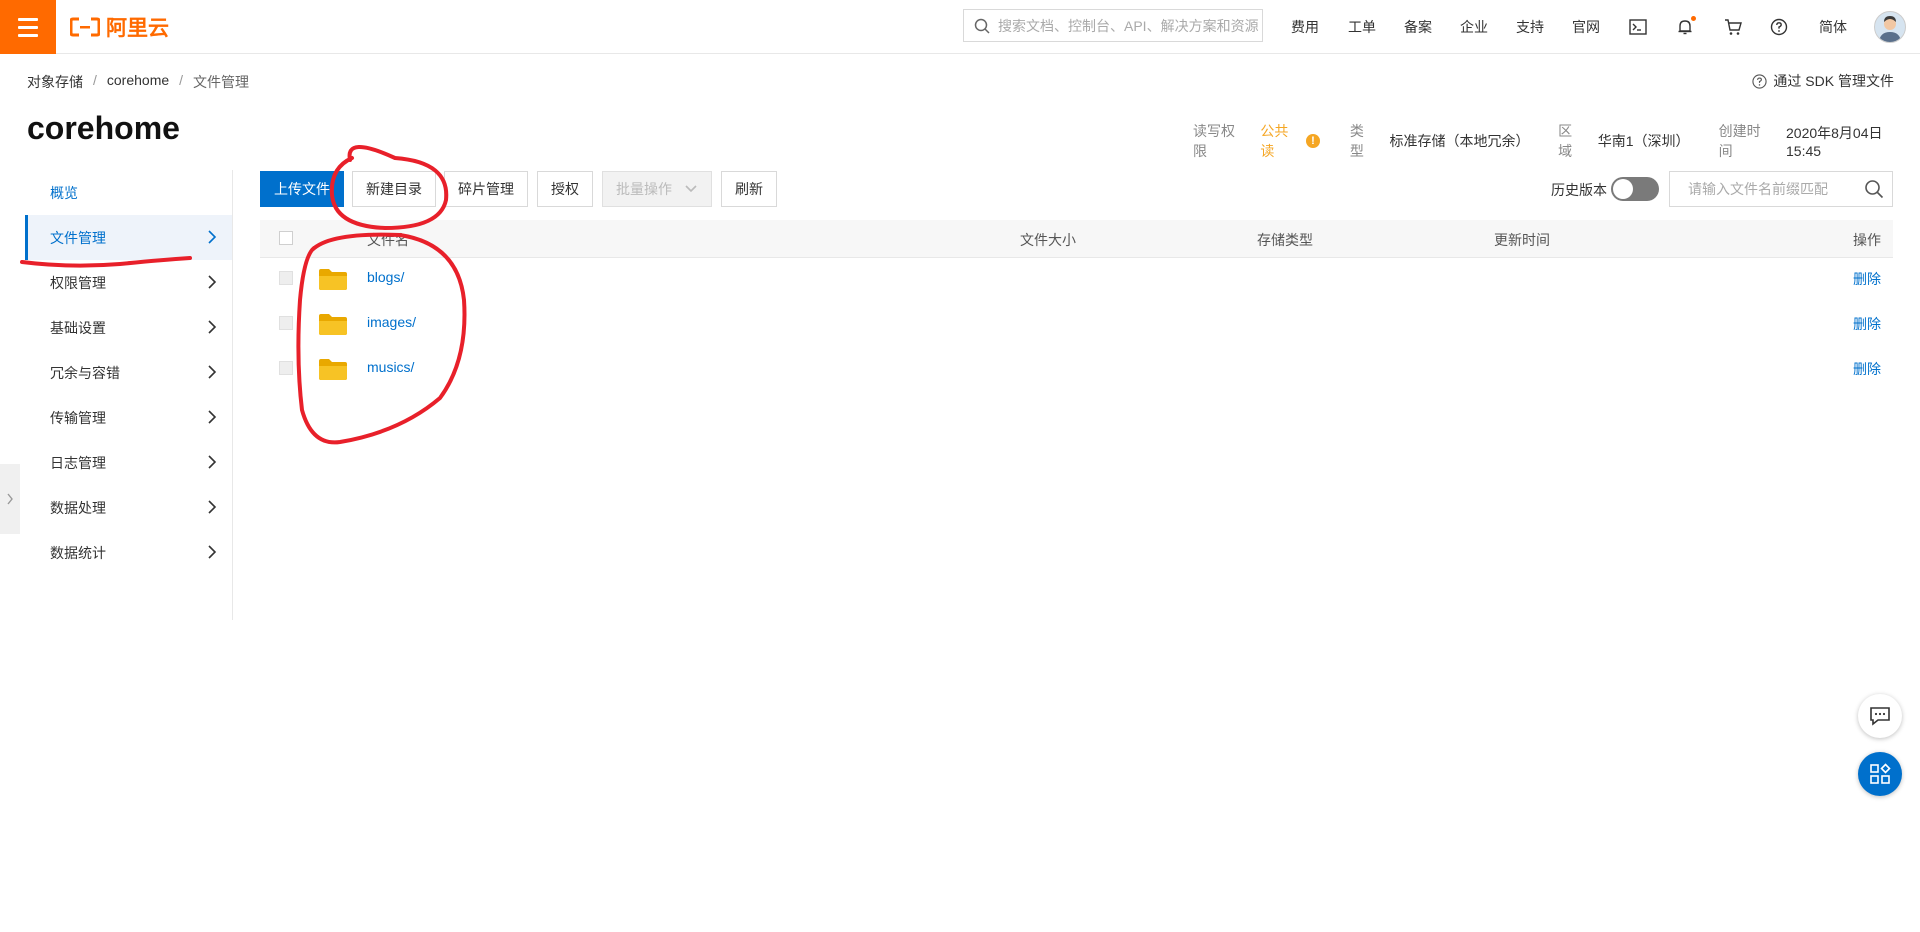  What do you see at coordinates (691, 189) in the screenshot?
I see `chevron-down-icon` at bounding box center [691, 189].